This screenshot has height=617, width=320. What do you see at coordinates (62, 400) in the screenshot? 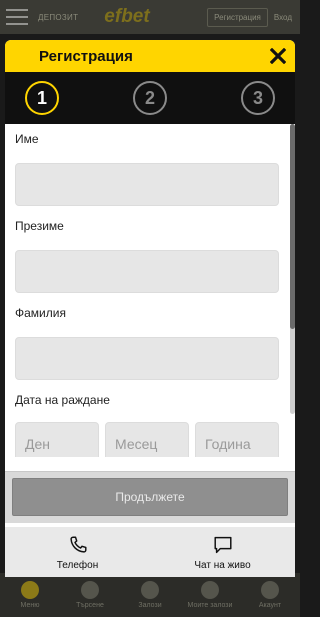
I see `birthdate-label: Дата на раждане` at bounding box center [62, 400].